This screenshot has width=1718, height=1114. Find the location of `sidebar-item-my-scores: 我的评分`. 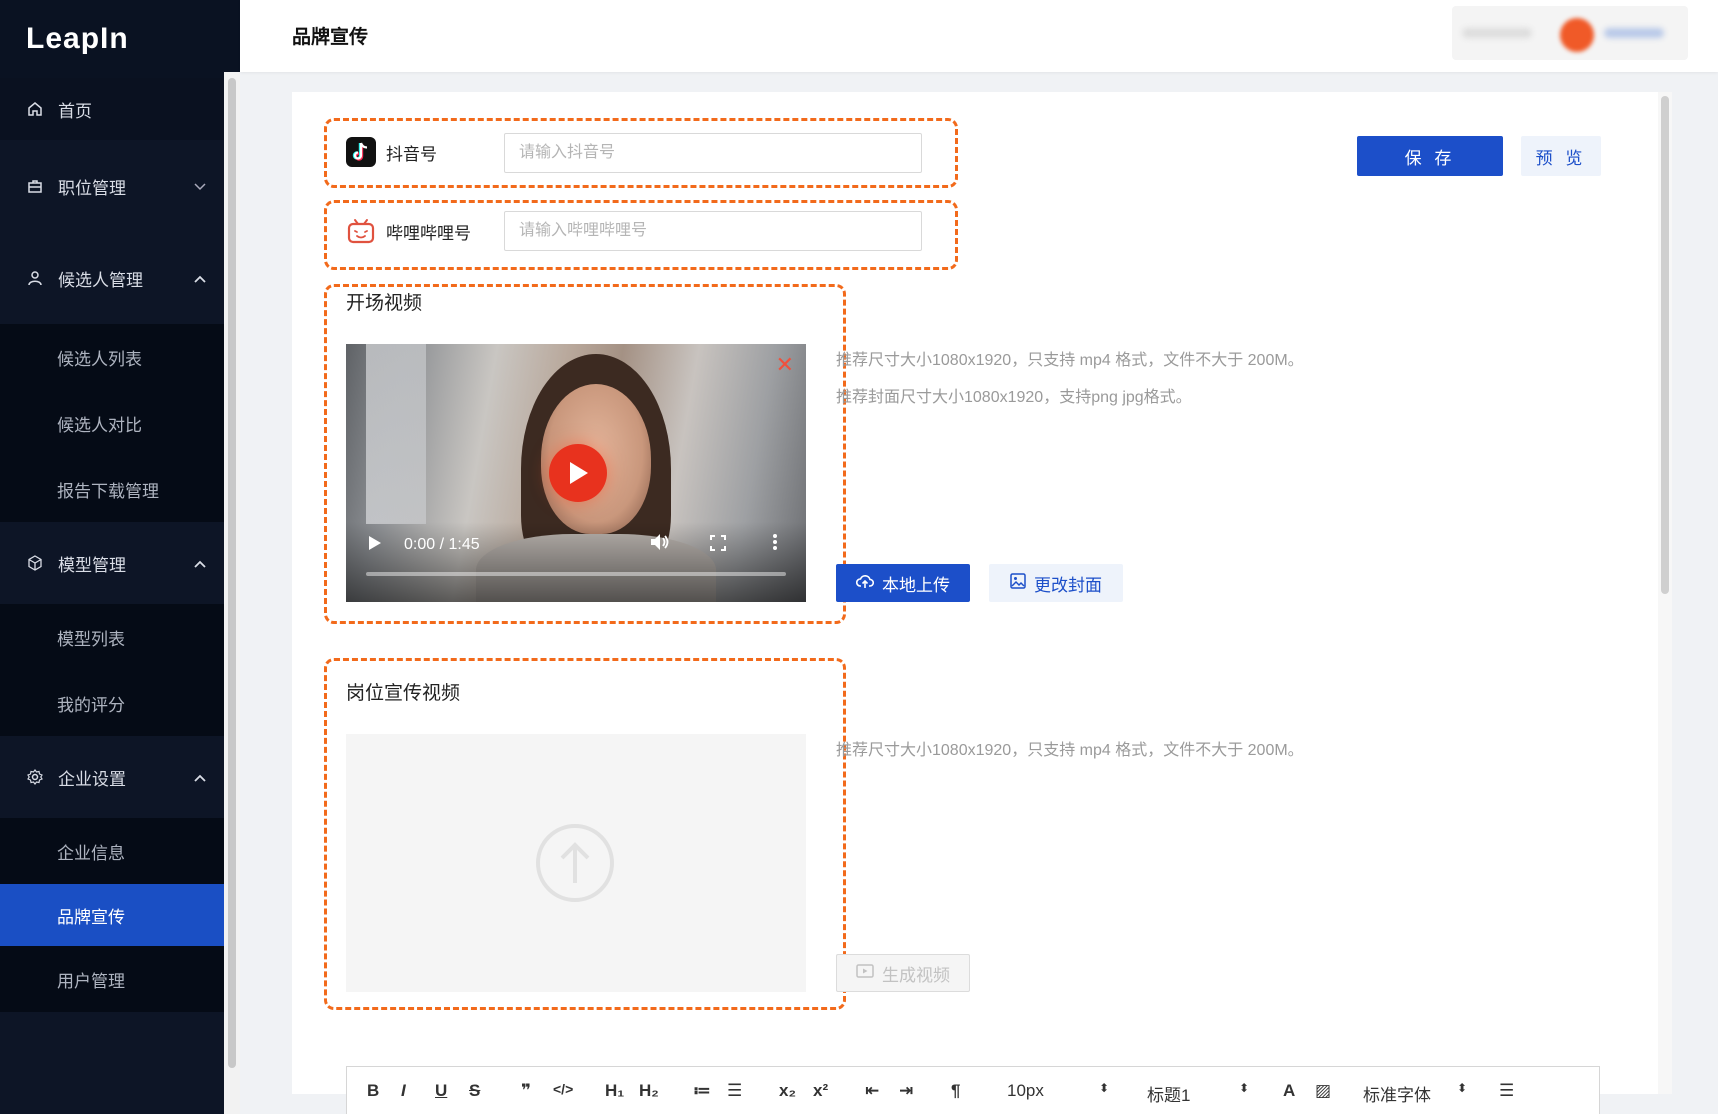

sidebar-item-my-scores: 我的评分 is located at coordinates (112, 703).